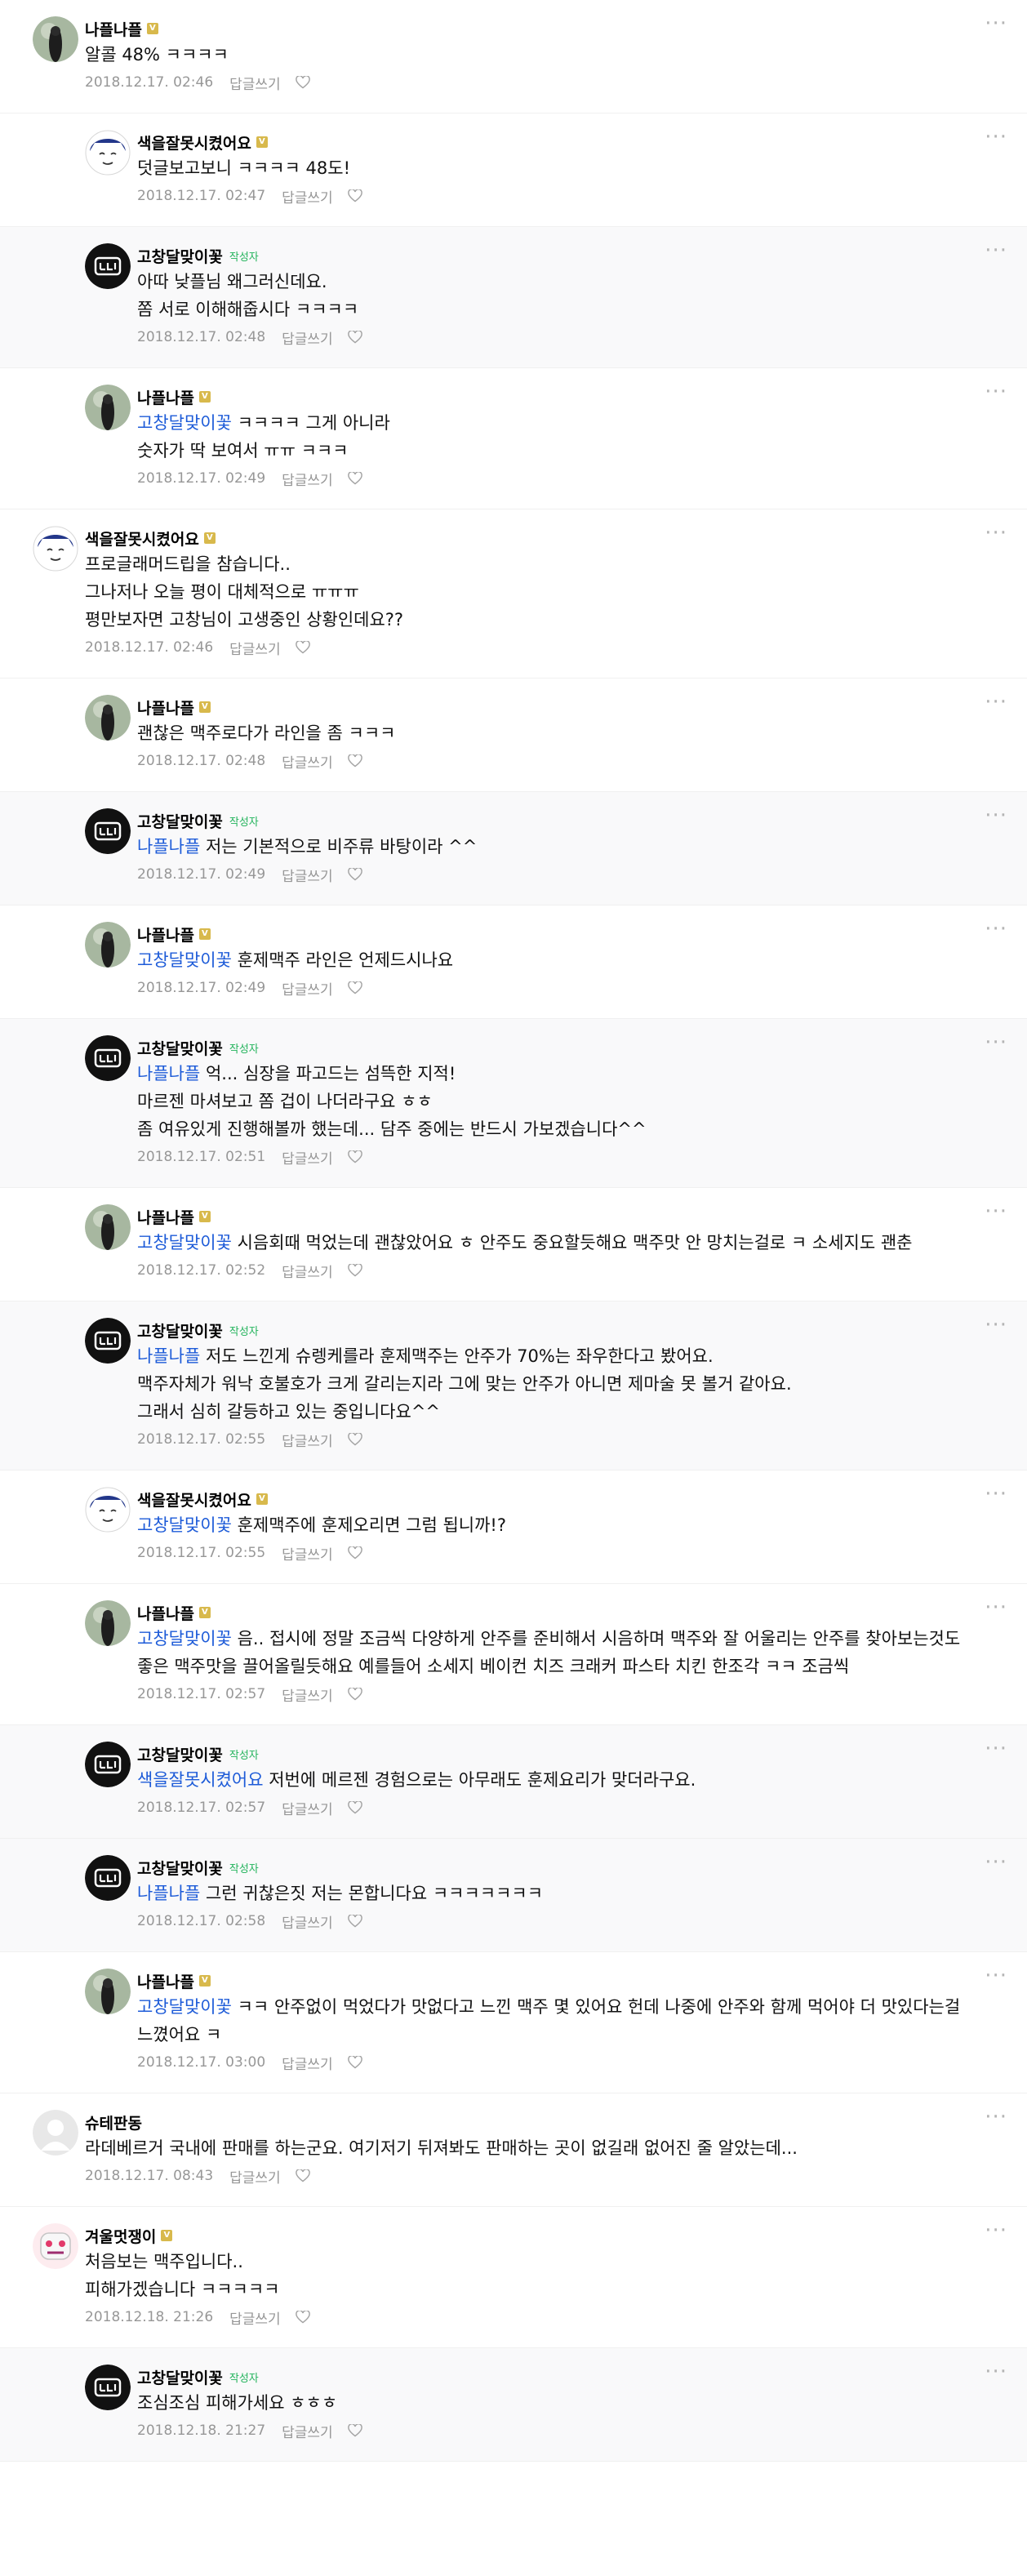 Image resolution: width=1027 pixels, height=2576 pixels. I want to click on mention-link: 색을잘못시켰어요, so click(200, 1780).